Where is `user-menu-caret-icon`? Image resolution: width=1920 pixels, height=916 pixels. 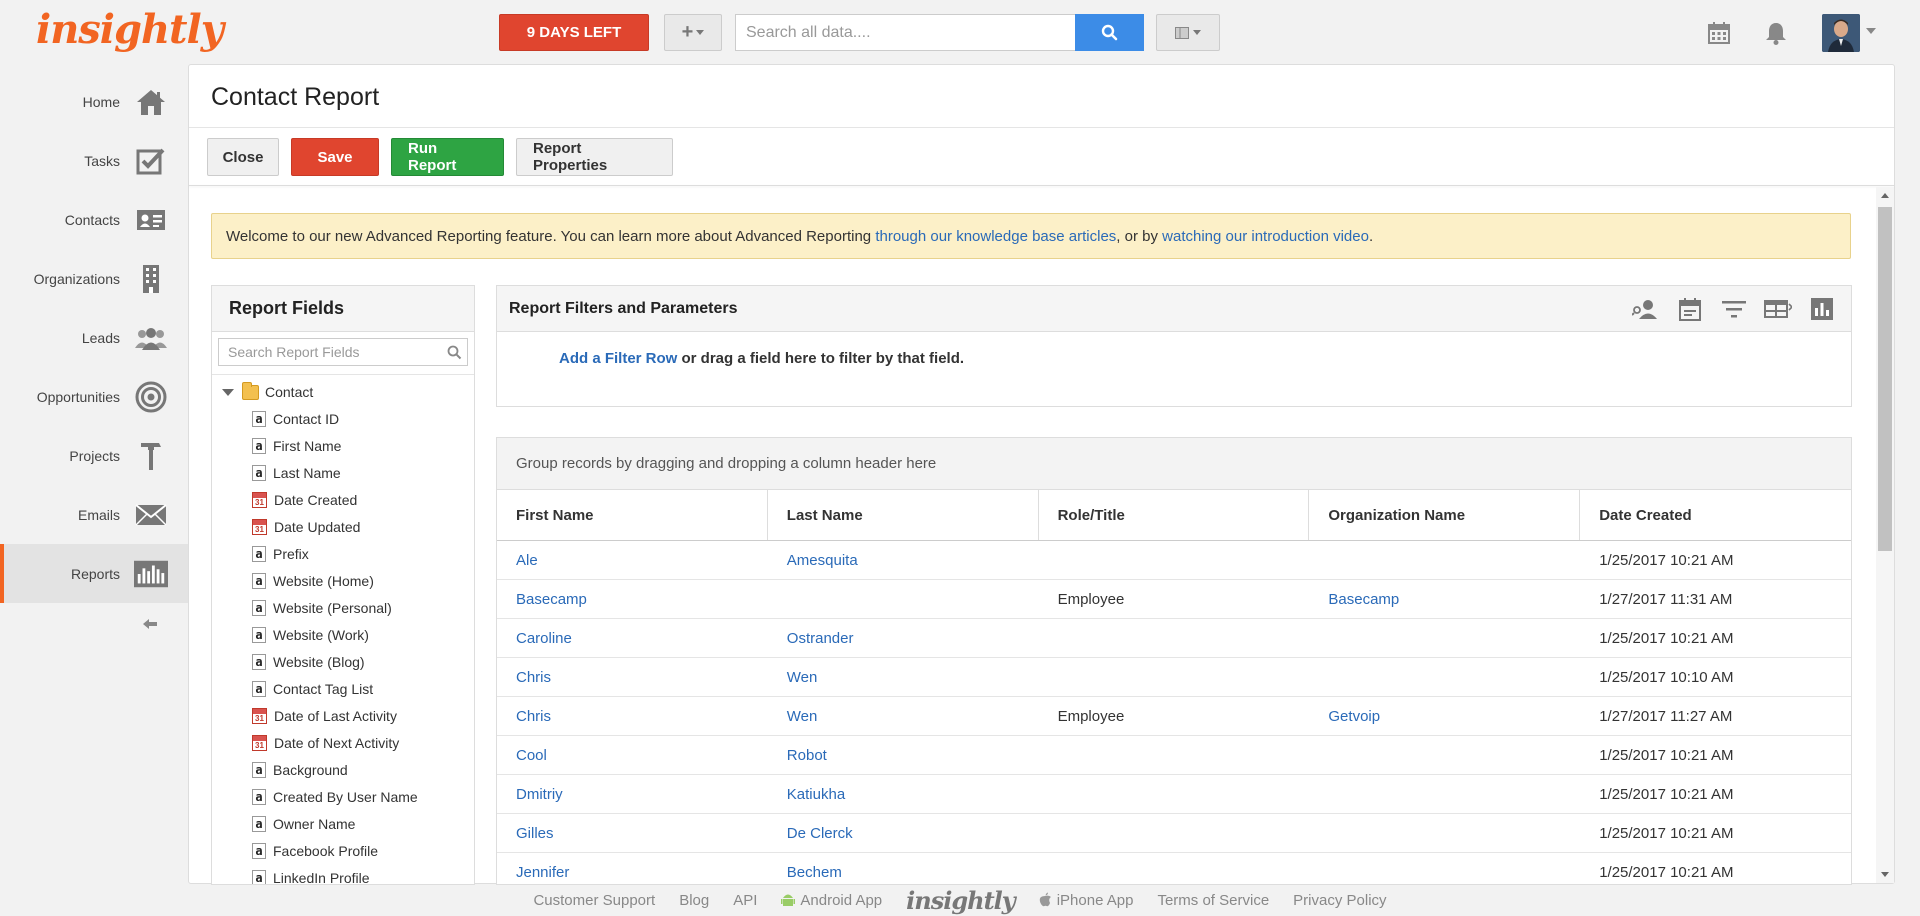 user-menu-caret-icon is located at coordinates (1871, 31).